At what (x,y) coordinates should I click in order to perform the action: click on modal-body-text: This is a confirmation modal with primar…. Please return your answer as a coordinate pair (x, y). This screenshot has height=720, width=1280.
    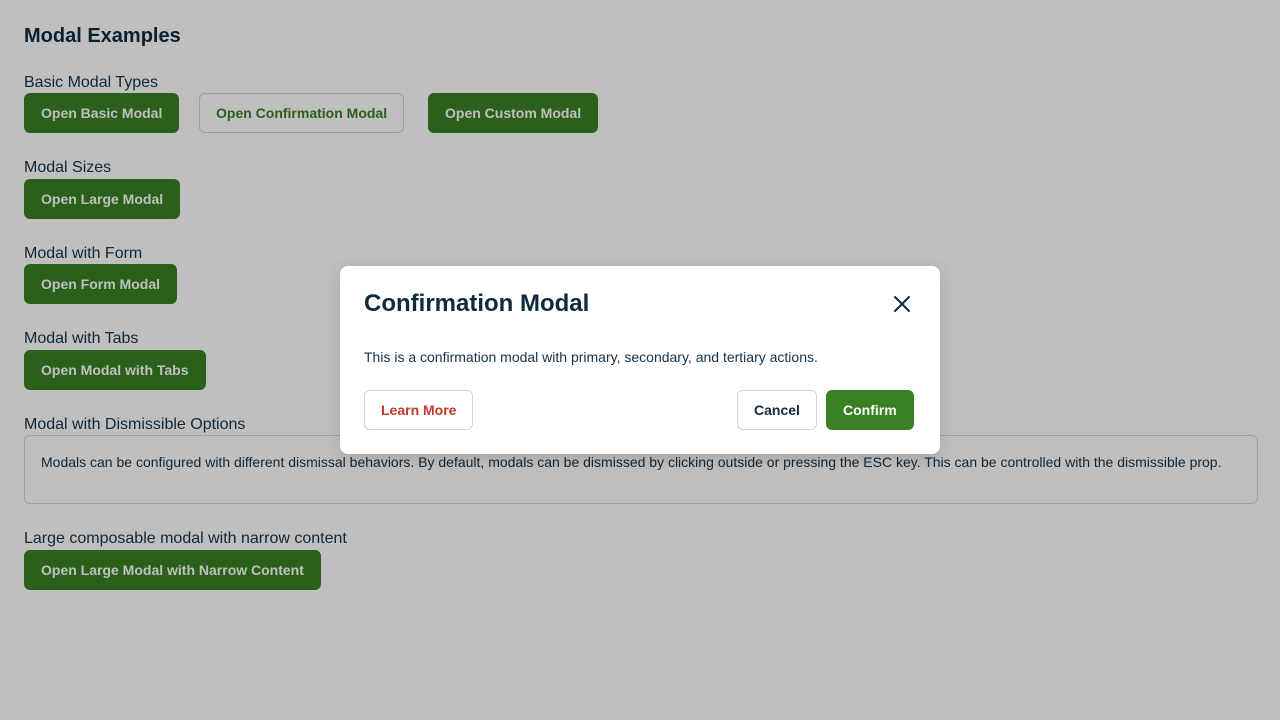
    Looking at the image, I should click on (591, 357).